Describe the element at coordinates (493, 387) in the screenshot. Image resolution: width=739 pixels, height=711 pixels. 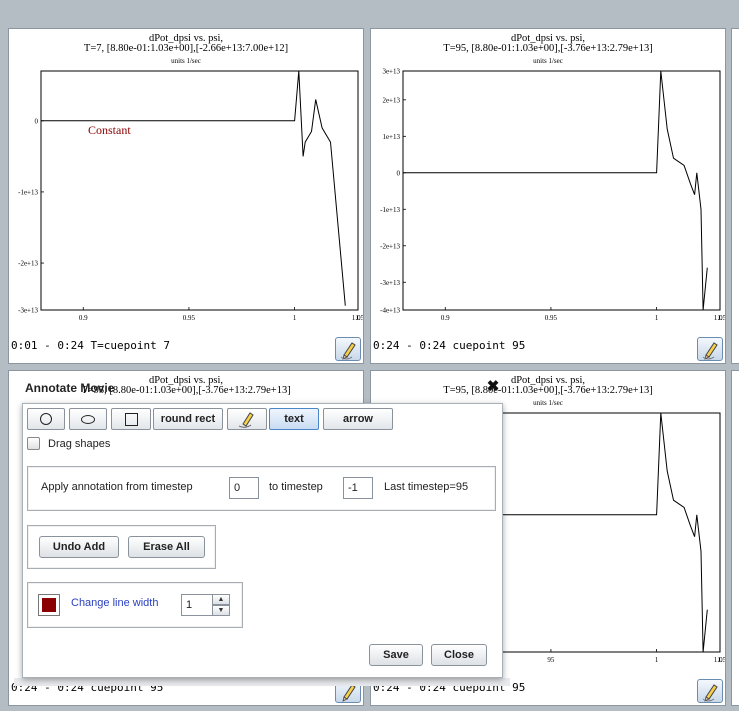
I see `close-icon: ✖` at that location.